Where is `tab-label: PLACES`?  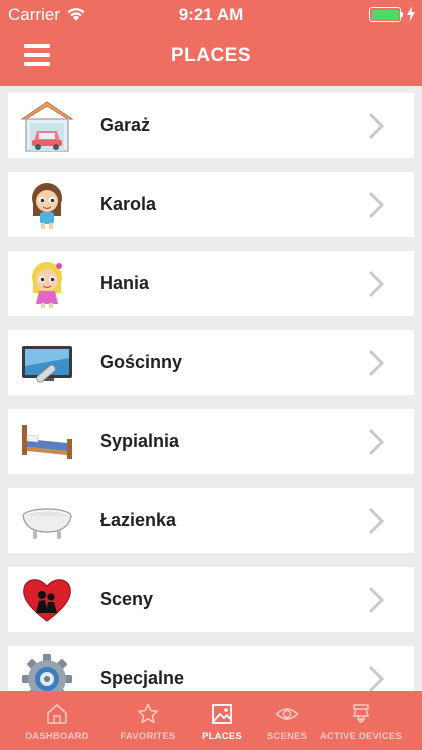
tab-label: PLACES is located at coordinates (222, 736).